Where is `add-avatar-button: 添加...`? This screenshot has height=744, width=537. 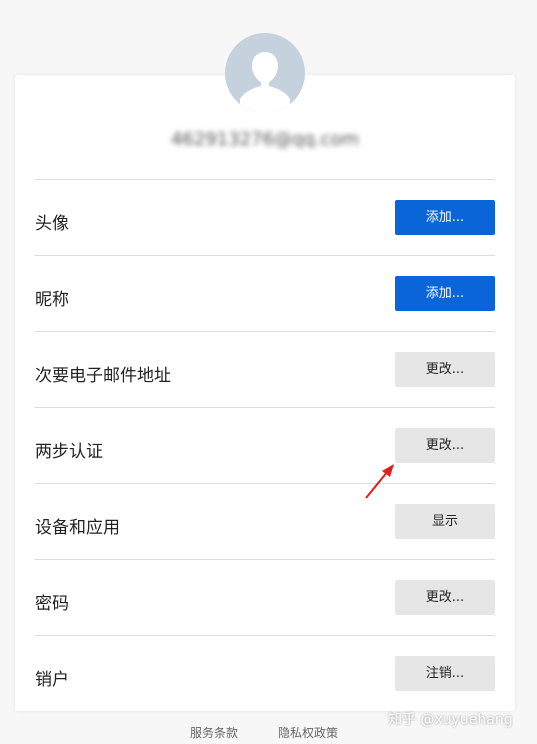 add-avatar-button: 添加... is located at coordinates (445, 217).